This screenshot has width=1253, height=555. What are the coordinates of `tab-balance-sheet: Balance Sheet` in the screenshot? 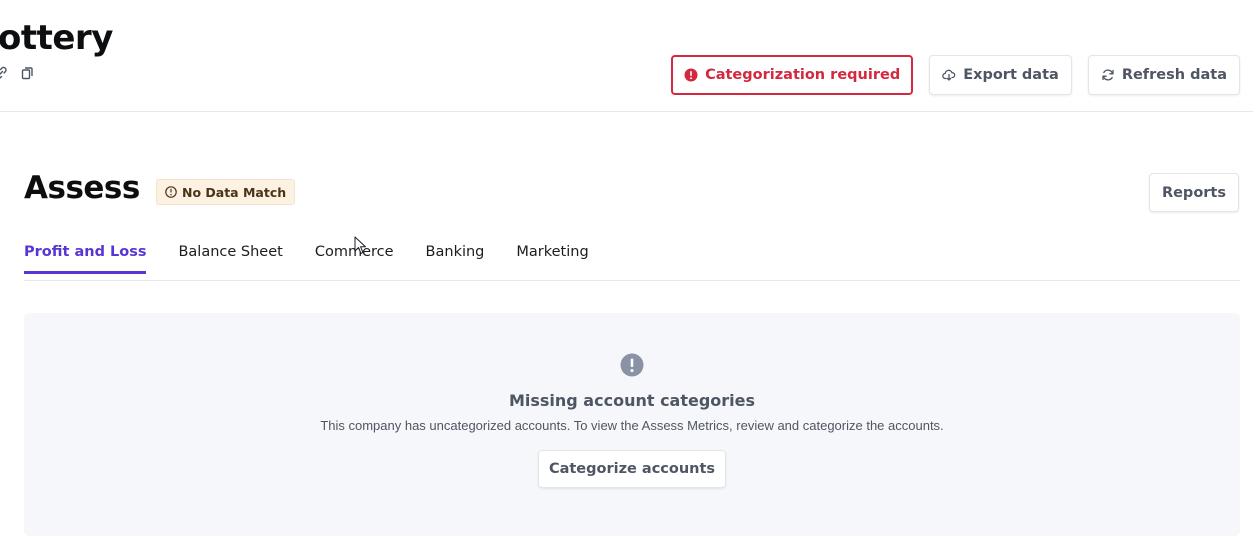 It's located at (230, 259).